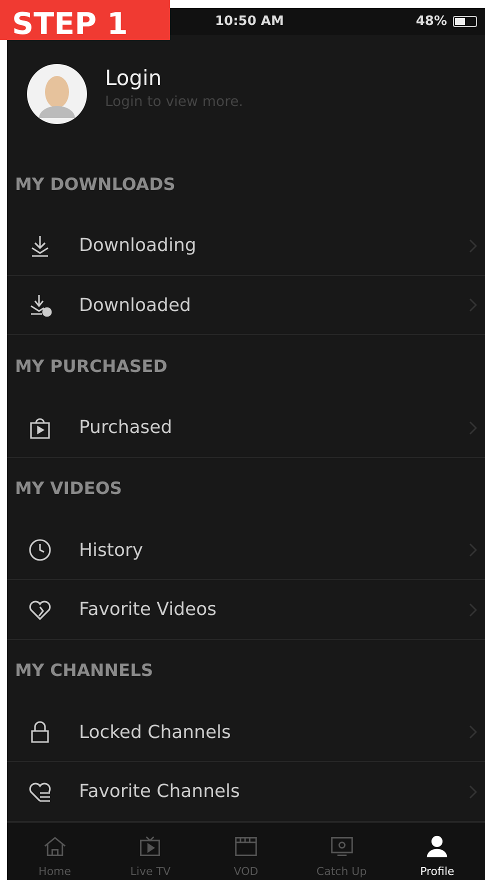 The height and width of the screenshot is (880, 485). What do you see at coordinates (465, 21) in the screenshot?
I see `battery-icon` at bounding box center [465, 21].